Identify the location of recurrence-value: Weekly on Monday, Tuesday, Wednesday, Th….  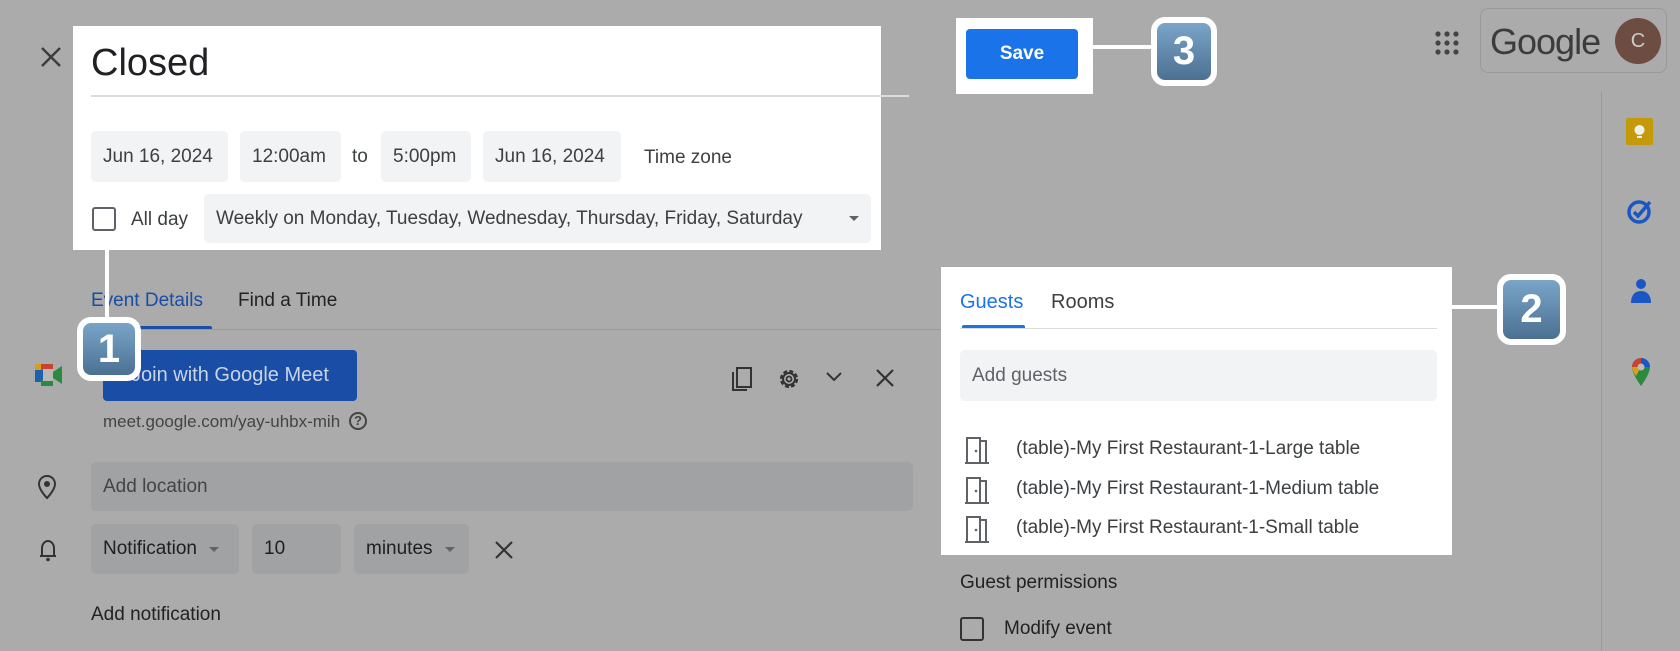
(509, 218).